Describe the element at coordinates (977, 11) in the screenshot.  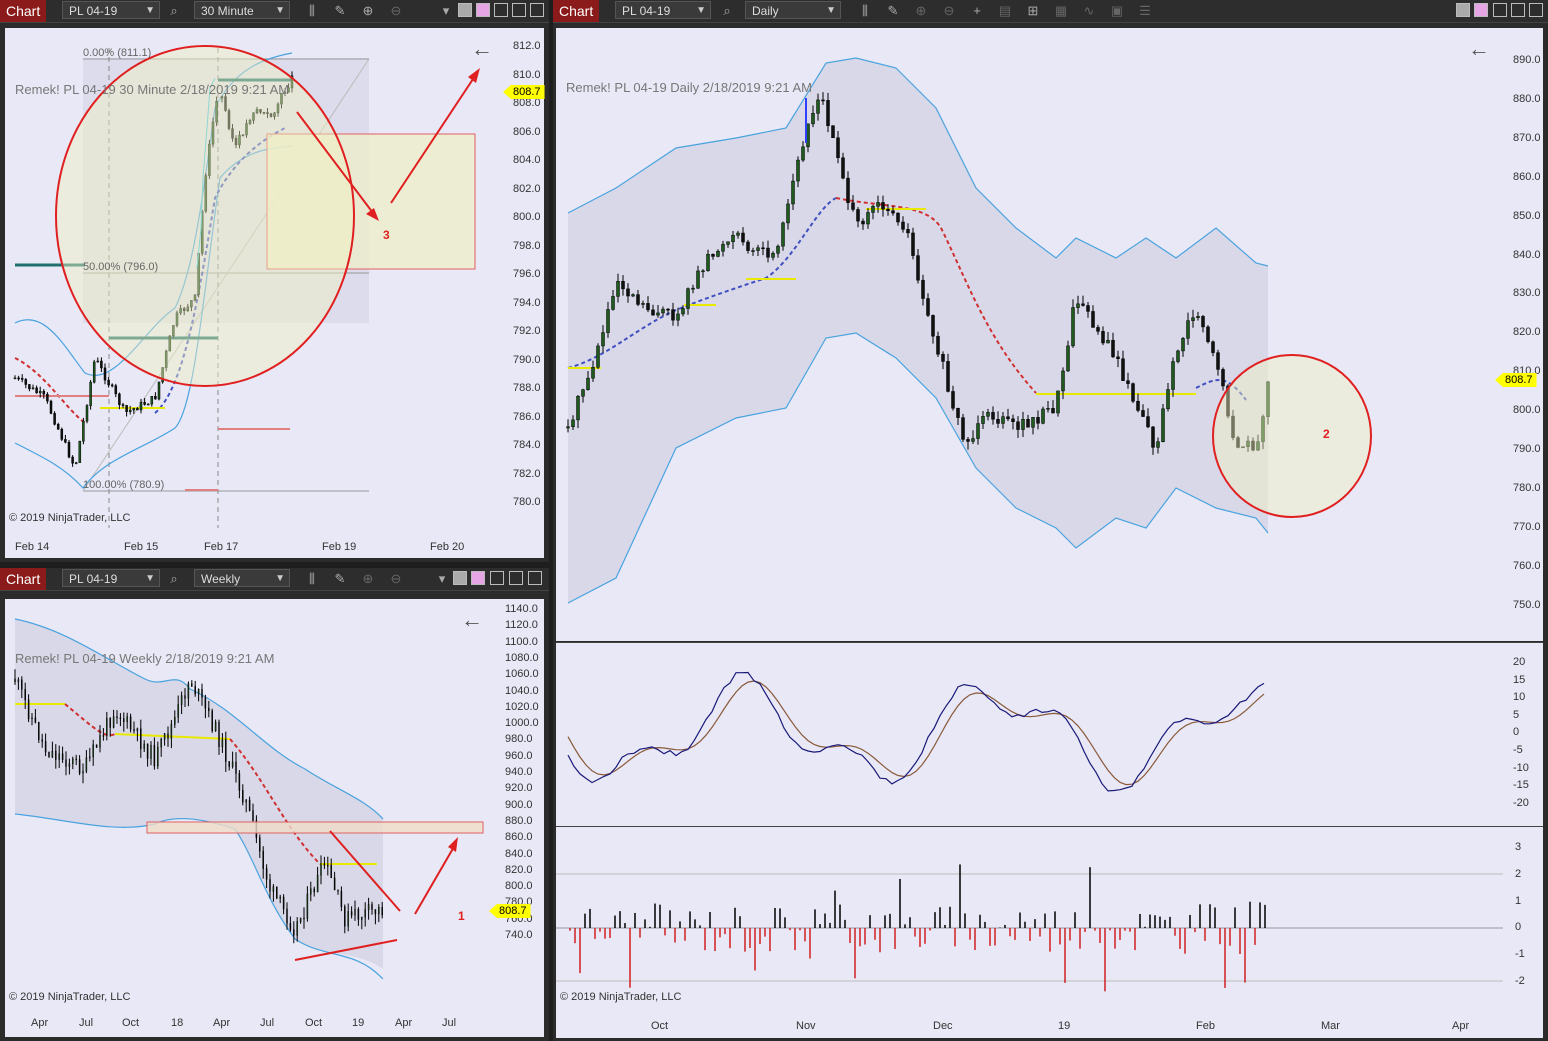
I see `crosshair-icon: +` at that location.